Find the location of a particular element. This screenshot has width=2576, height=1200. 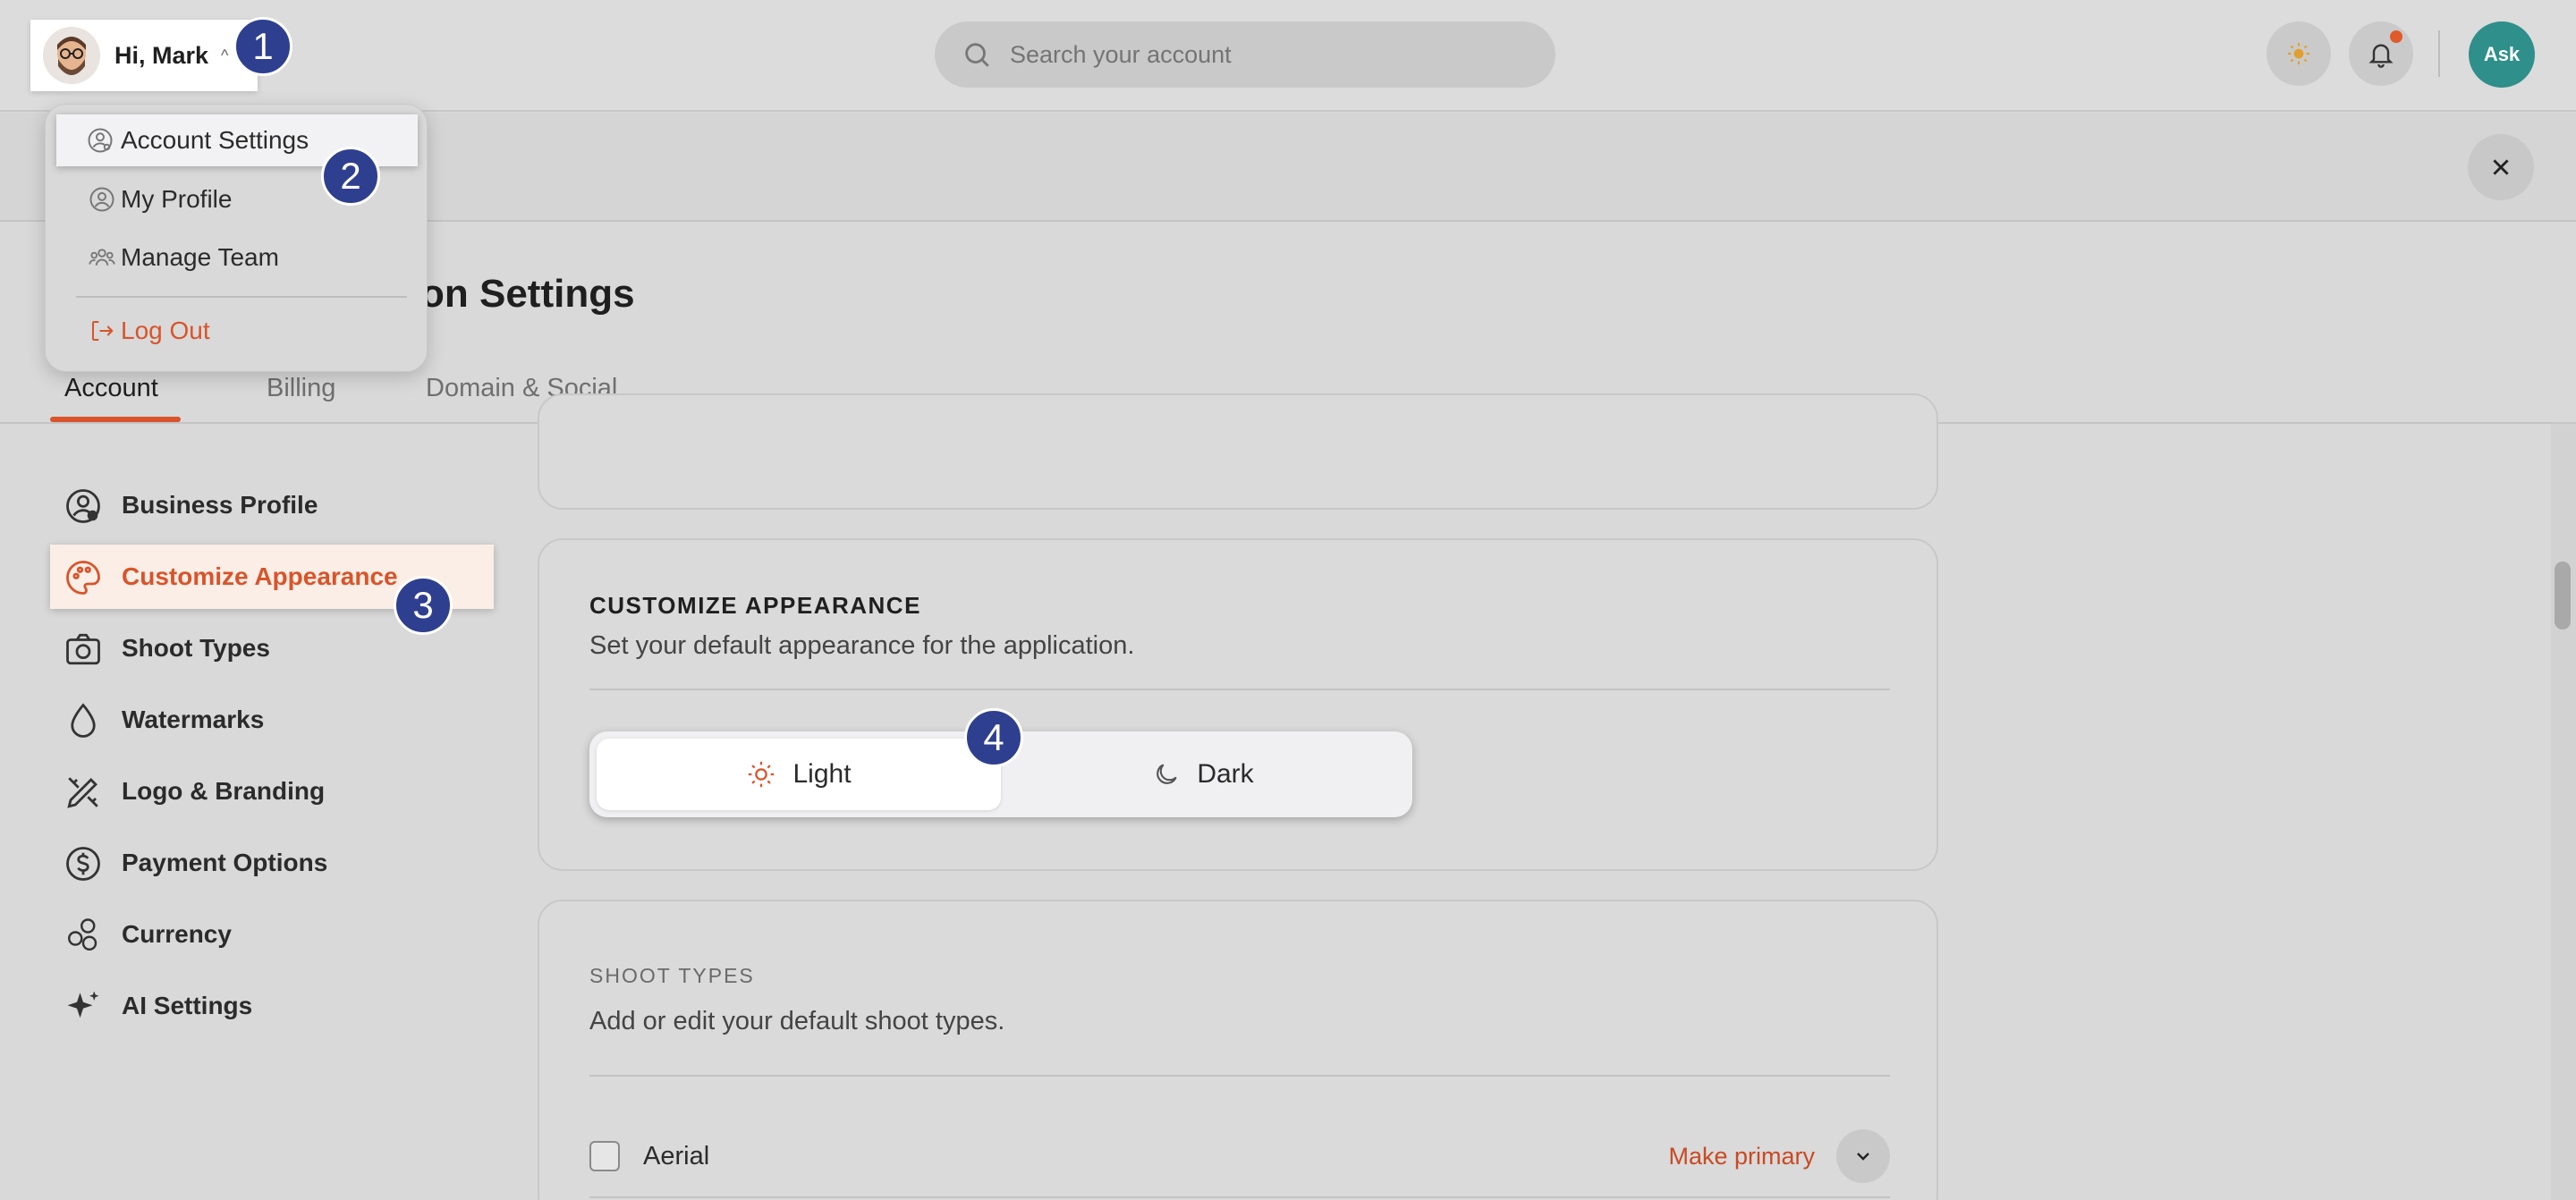

logout-icon is located at coordinates (103, 331).